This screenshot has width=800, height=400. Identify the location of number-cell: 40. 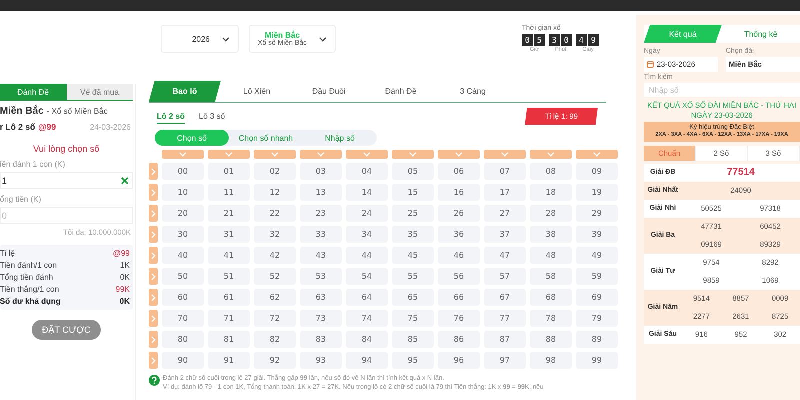
(183, 255).